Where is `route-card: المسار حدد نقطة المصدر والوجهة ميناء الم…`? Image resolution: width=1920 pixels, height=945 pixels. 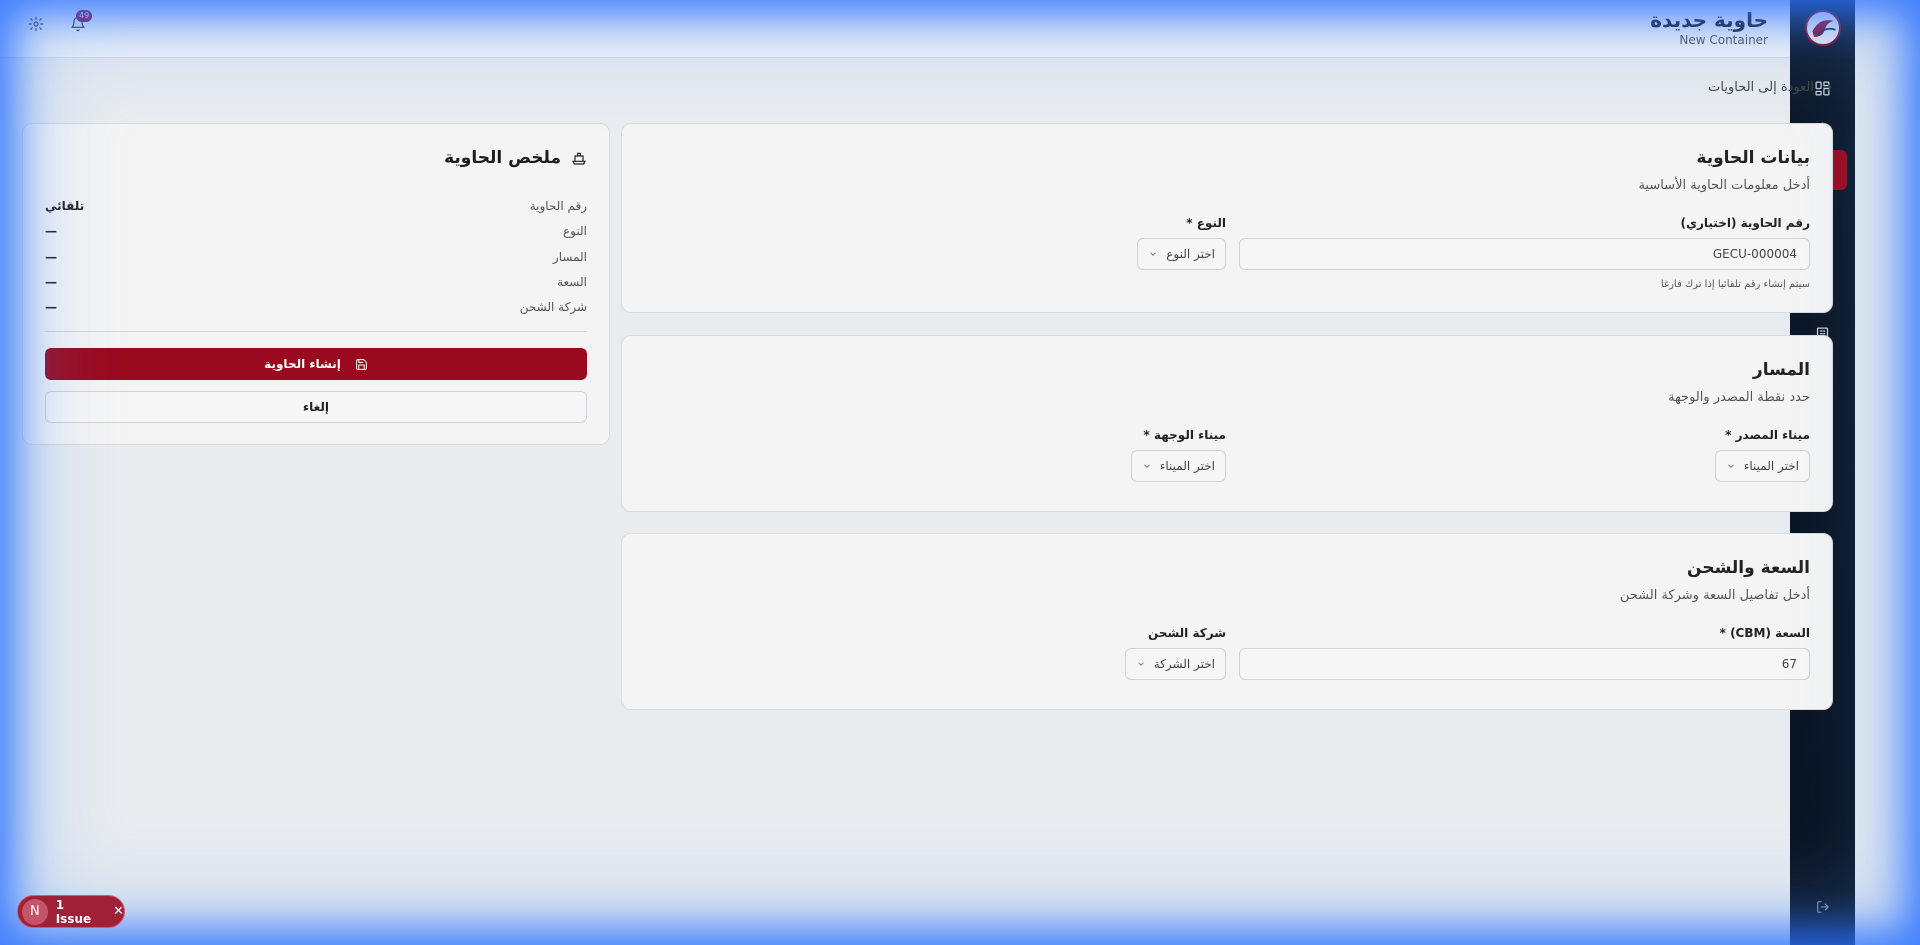 route-card: المسار حدد نقطة المصدر والوجهة ميناء الم… is located at coordinates (1227, 423).